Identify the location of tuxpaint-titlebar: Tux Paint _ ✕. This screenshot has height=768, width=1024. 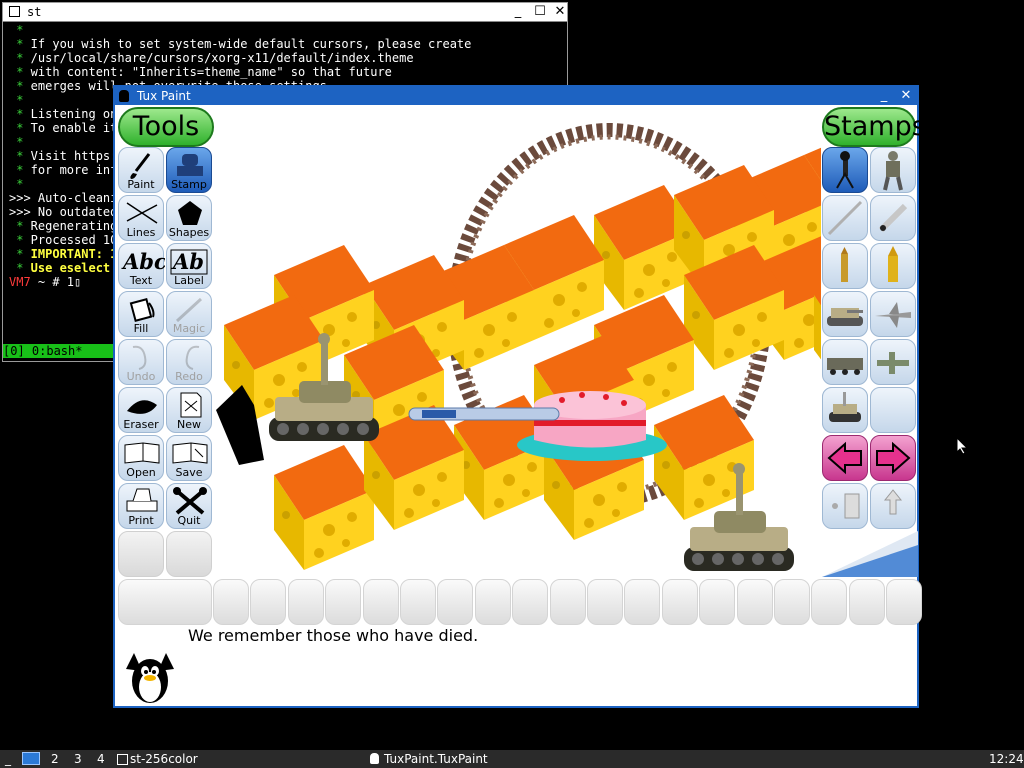
(516, 96).